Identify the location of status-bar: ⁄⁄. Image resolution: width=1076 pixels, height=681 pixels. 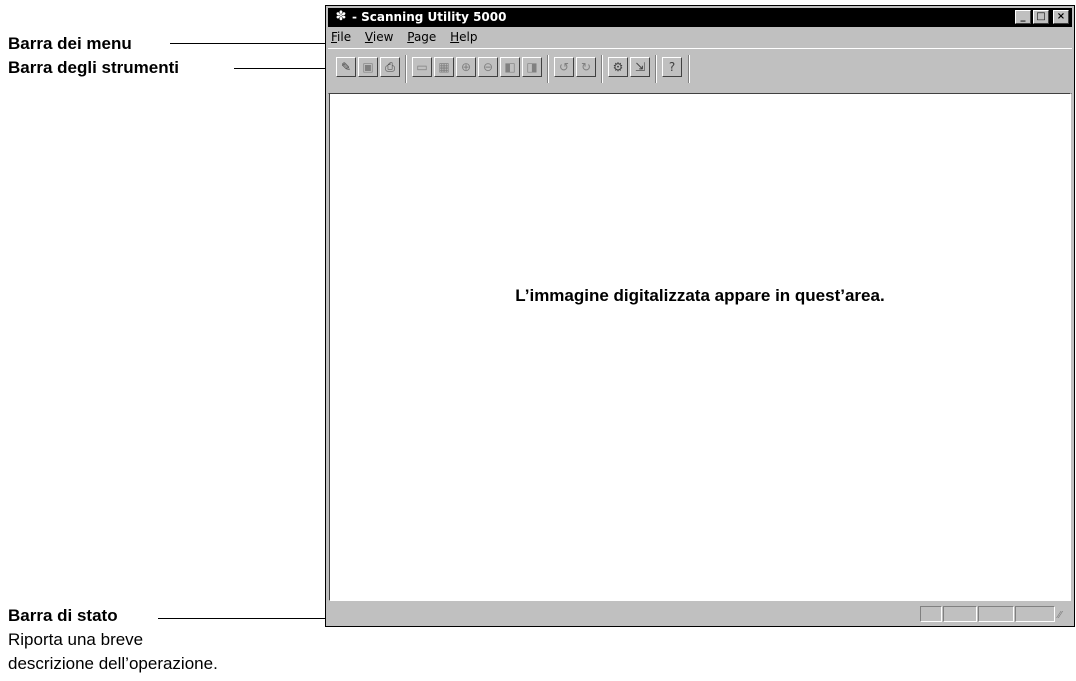
(700, 614).